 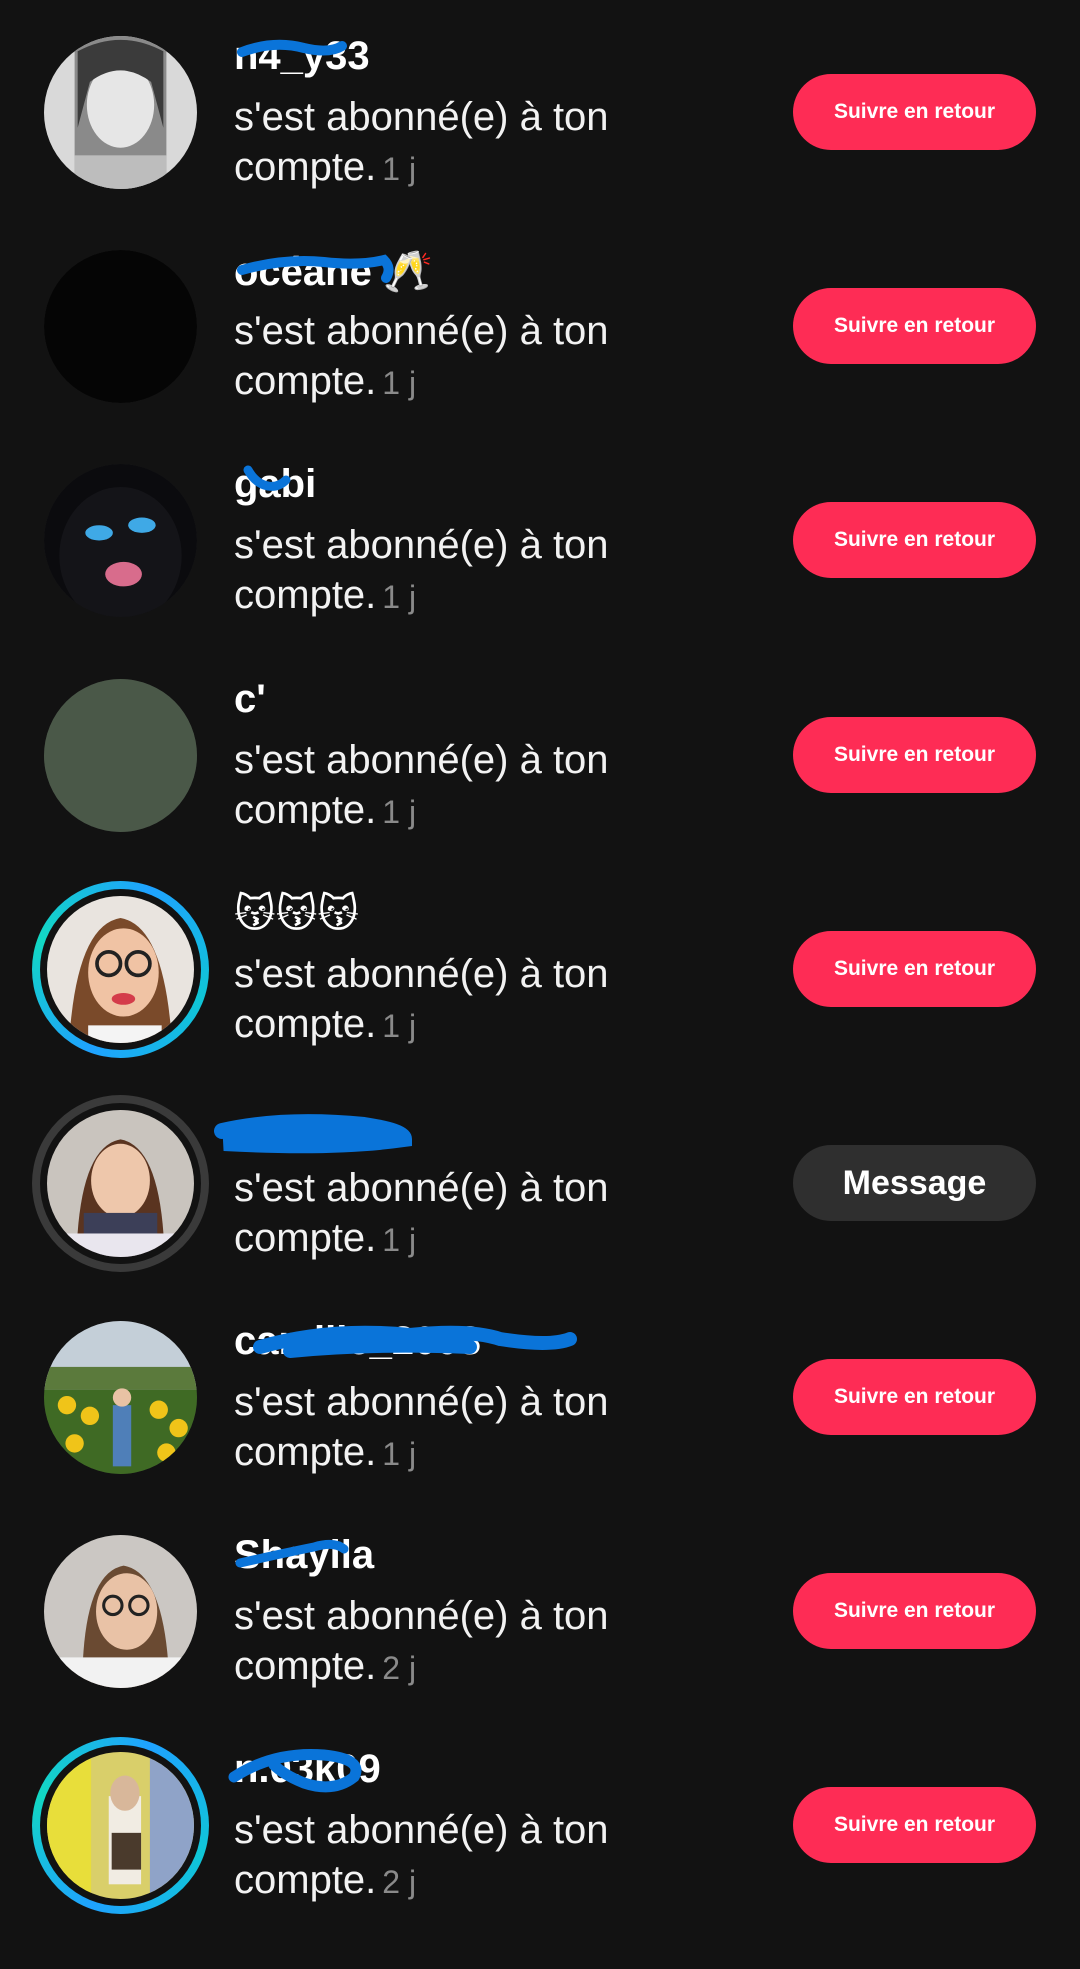 What do you see at coordinates (275, 484) in the screenshot?
I see `username: gabi` at bounding box center [275, 484].